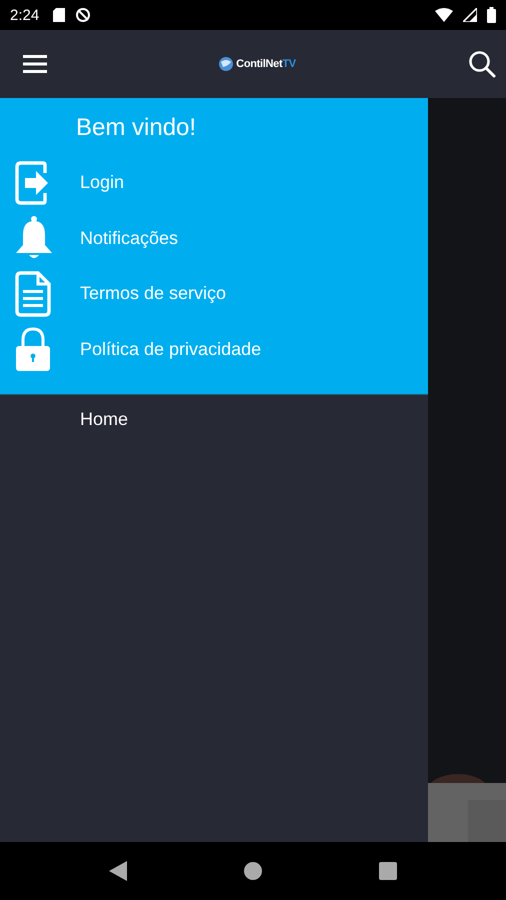 The image size is (506, 900). I want to click on greeting-title: Bem vindo!, so click(136, 128).